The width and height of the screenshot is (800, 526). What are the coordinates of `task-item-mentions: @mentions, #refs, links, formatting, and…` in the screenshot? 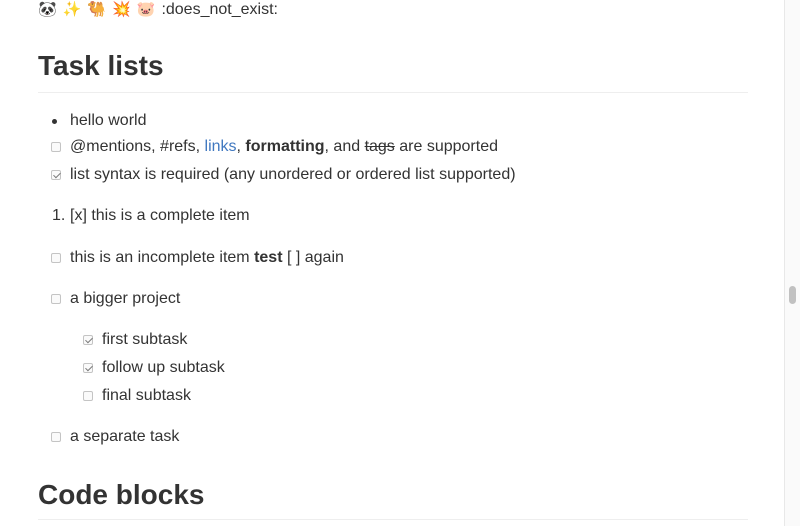 It's located at (284, 147).